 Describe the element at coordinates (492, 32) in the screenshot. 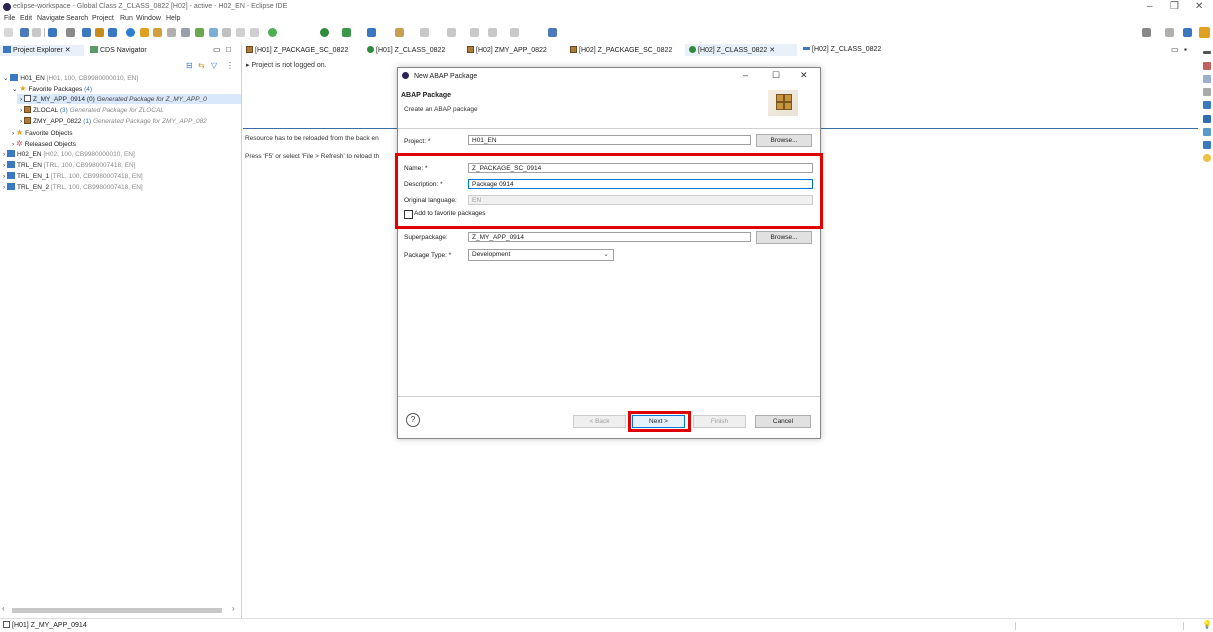

I see `back-icon` at that location.